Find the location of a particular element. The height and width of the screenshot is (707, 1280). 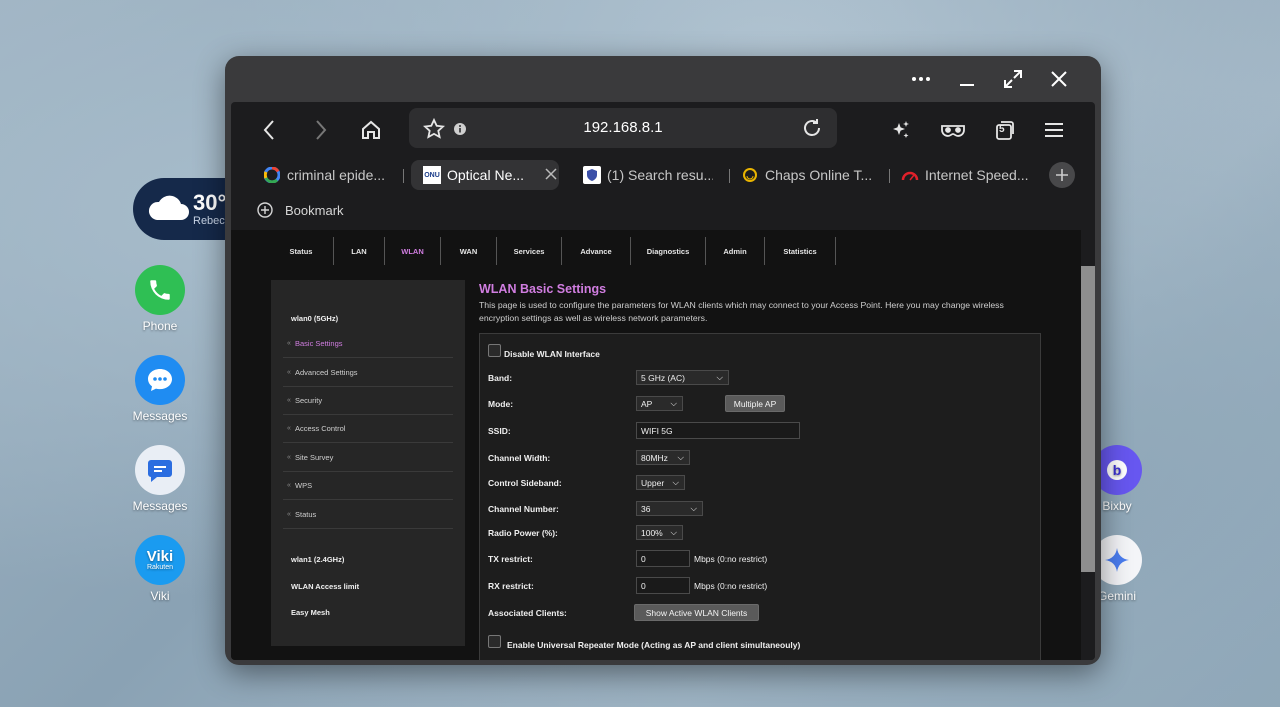

show-active-clients-button: Show Active WLAN Clients is located at coordinates (696, 612).